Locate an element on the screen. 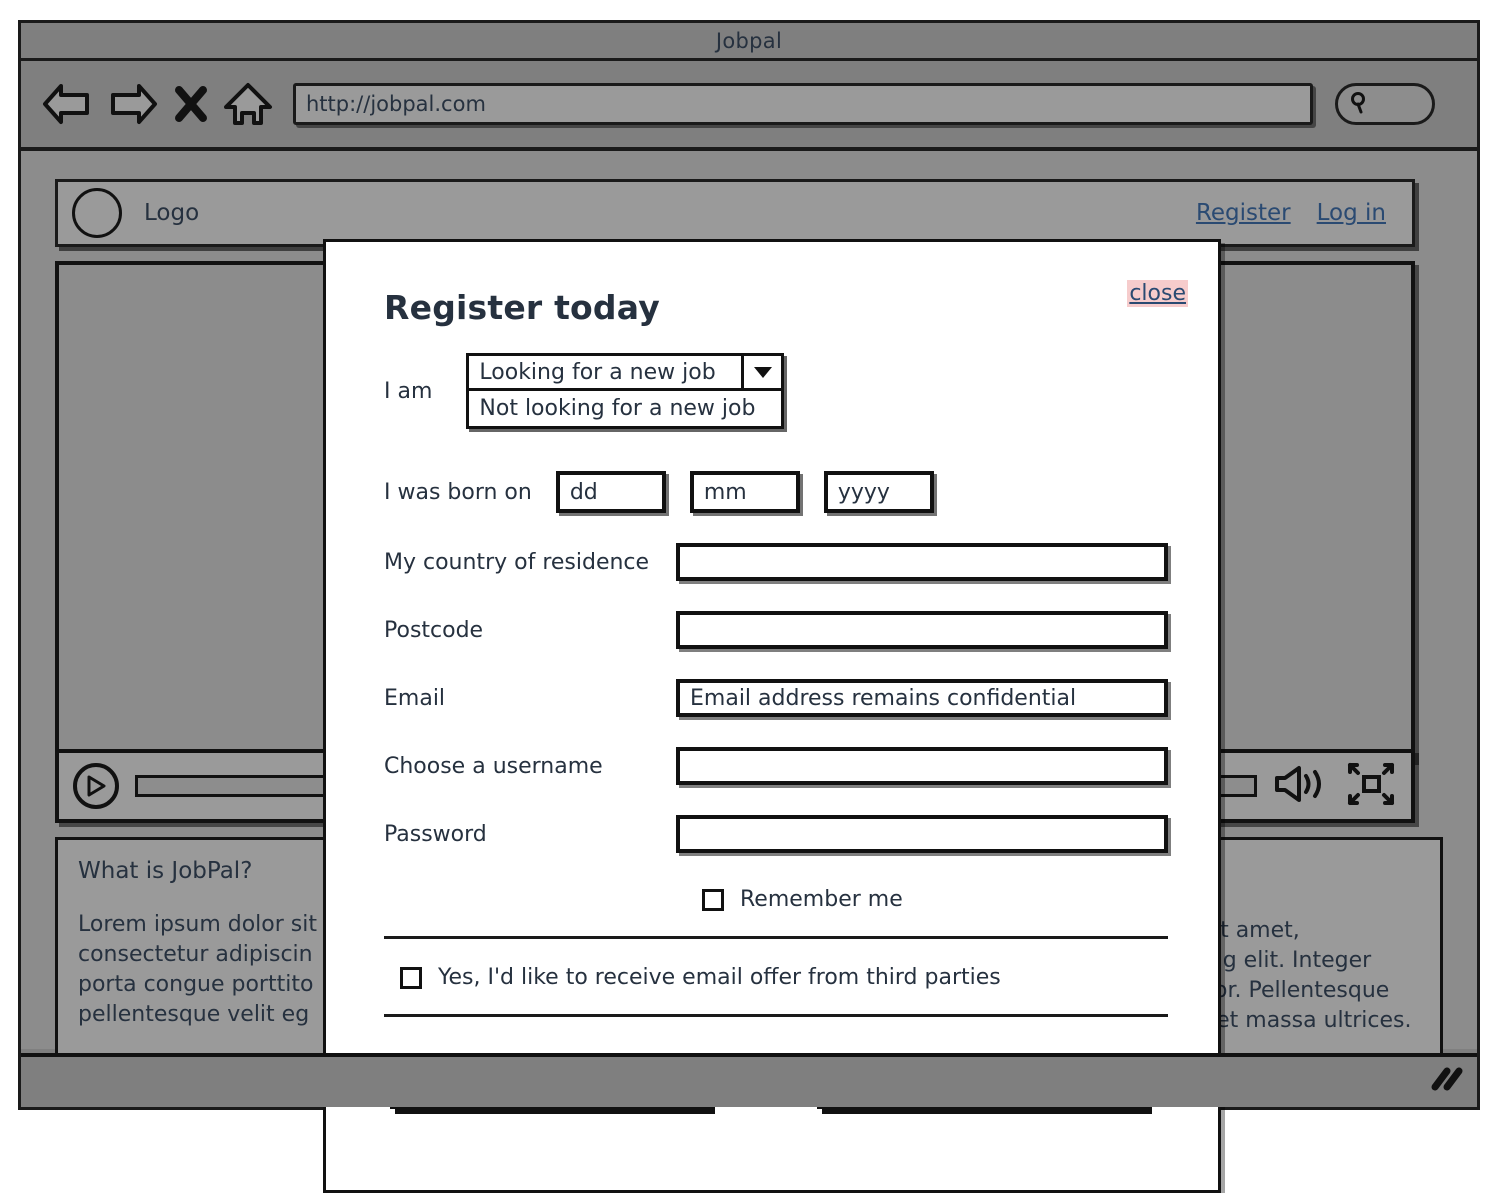  nav-link-register: Register is located at coordinates (1243, 213).